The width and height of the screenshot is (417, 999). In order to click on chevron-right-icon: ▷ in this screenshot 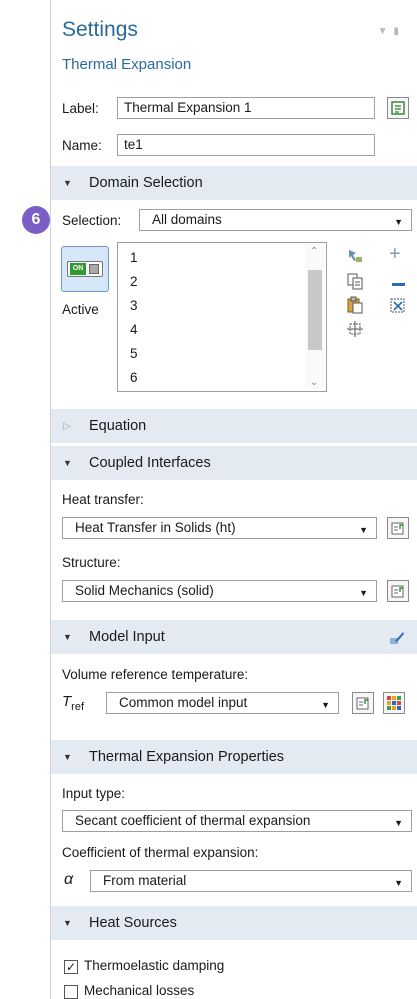, I will do `click(67, 426)`.